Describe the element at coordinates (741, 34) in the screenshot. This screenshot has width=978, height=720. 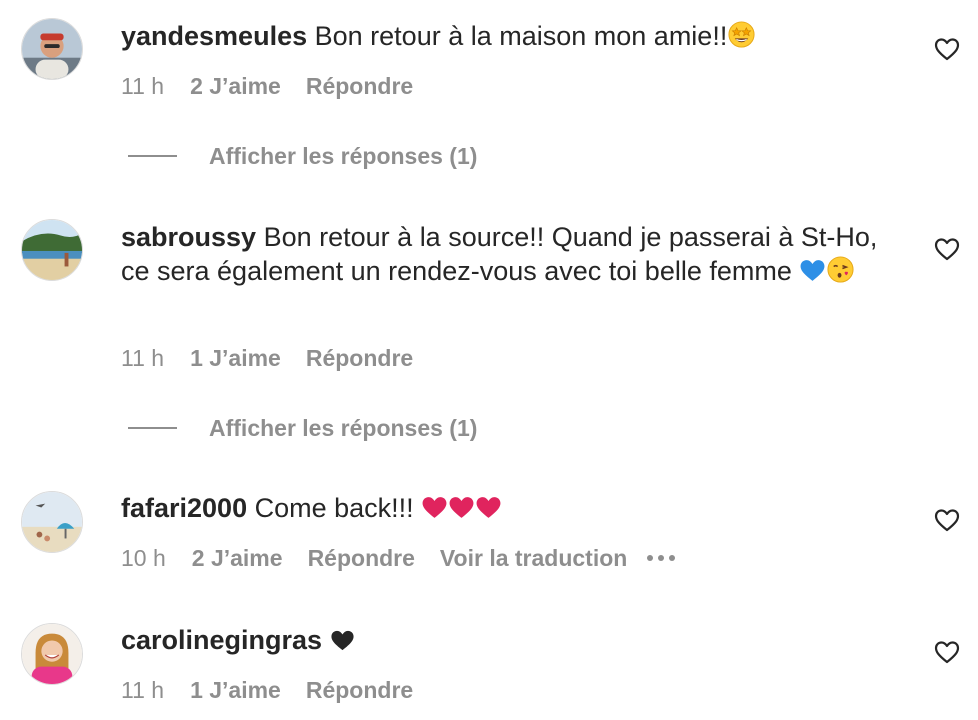
I see `star-struck-emoji-icon` at that location.